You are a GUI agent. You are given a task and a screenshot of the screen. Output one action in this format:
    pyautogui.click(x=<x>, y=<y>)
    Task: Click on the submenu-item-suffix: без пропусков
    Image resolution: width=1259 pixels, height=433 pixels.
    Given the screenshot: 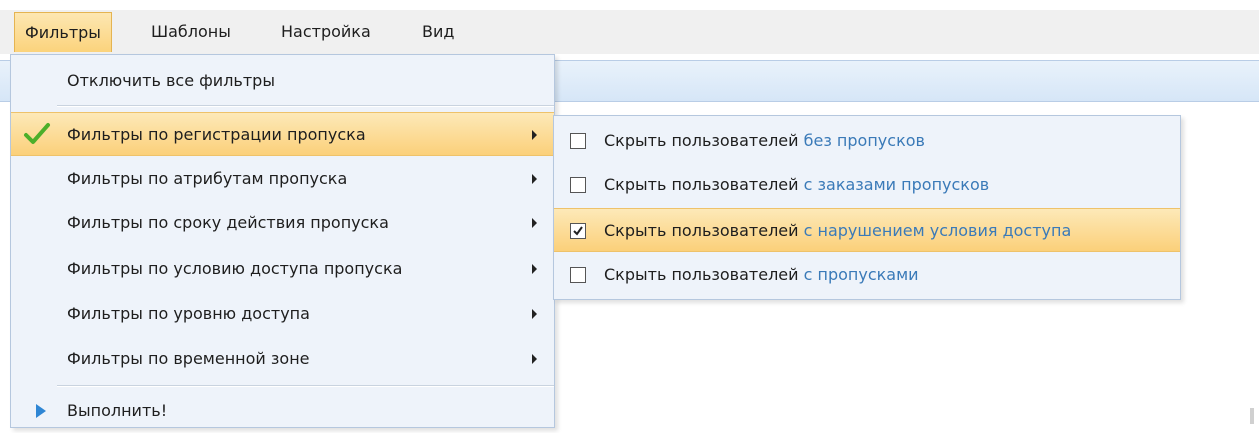 What is the action you would take?
    pyautogui.click(x=864, y=140)
    